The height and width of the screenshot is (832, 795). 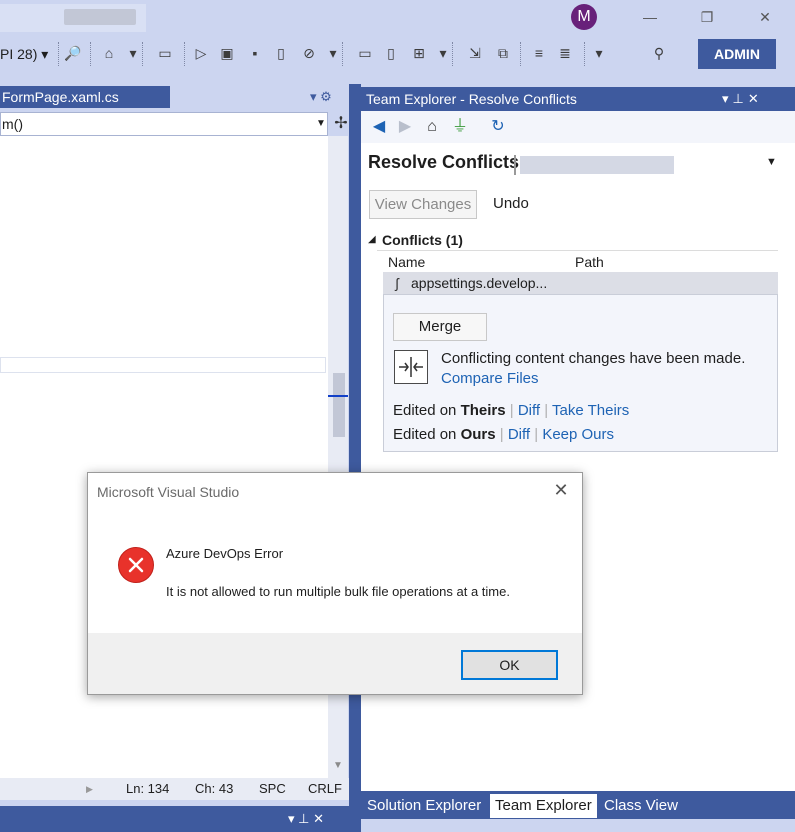 I want to click on theirs-label: Theirs, so click(x=483, y=410).